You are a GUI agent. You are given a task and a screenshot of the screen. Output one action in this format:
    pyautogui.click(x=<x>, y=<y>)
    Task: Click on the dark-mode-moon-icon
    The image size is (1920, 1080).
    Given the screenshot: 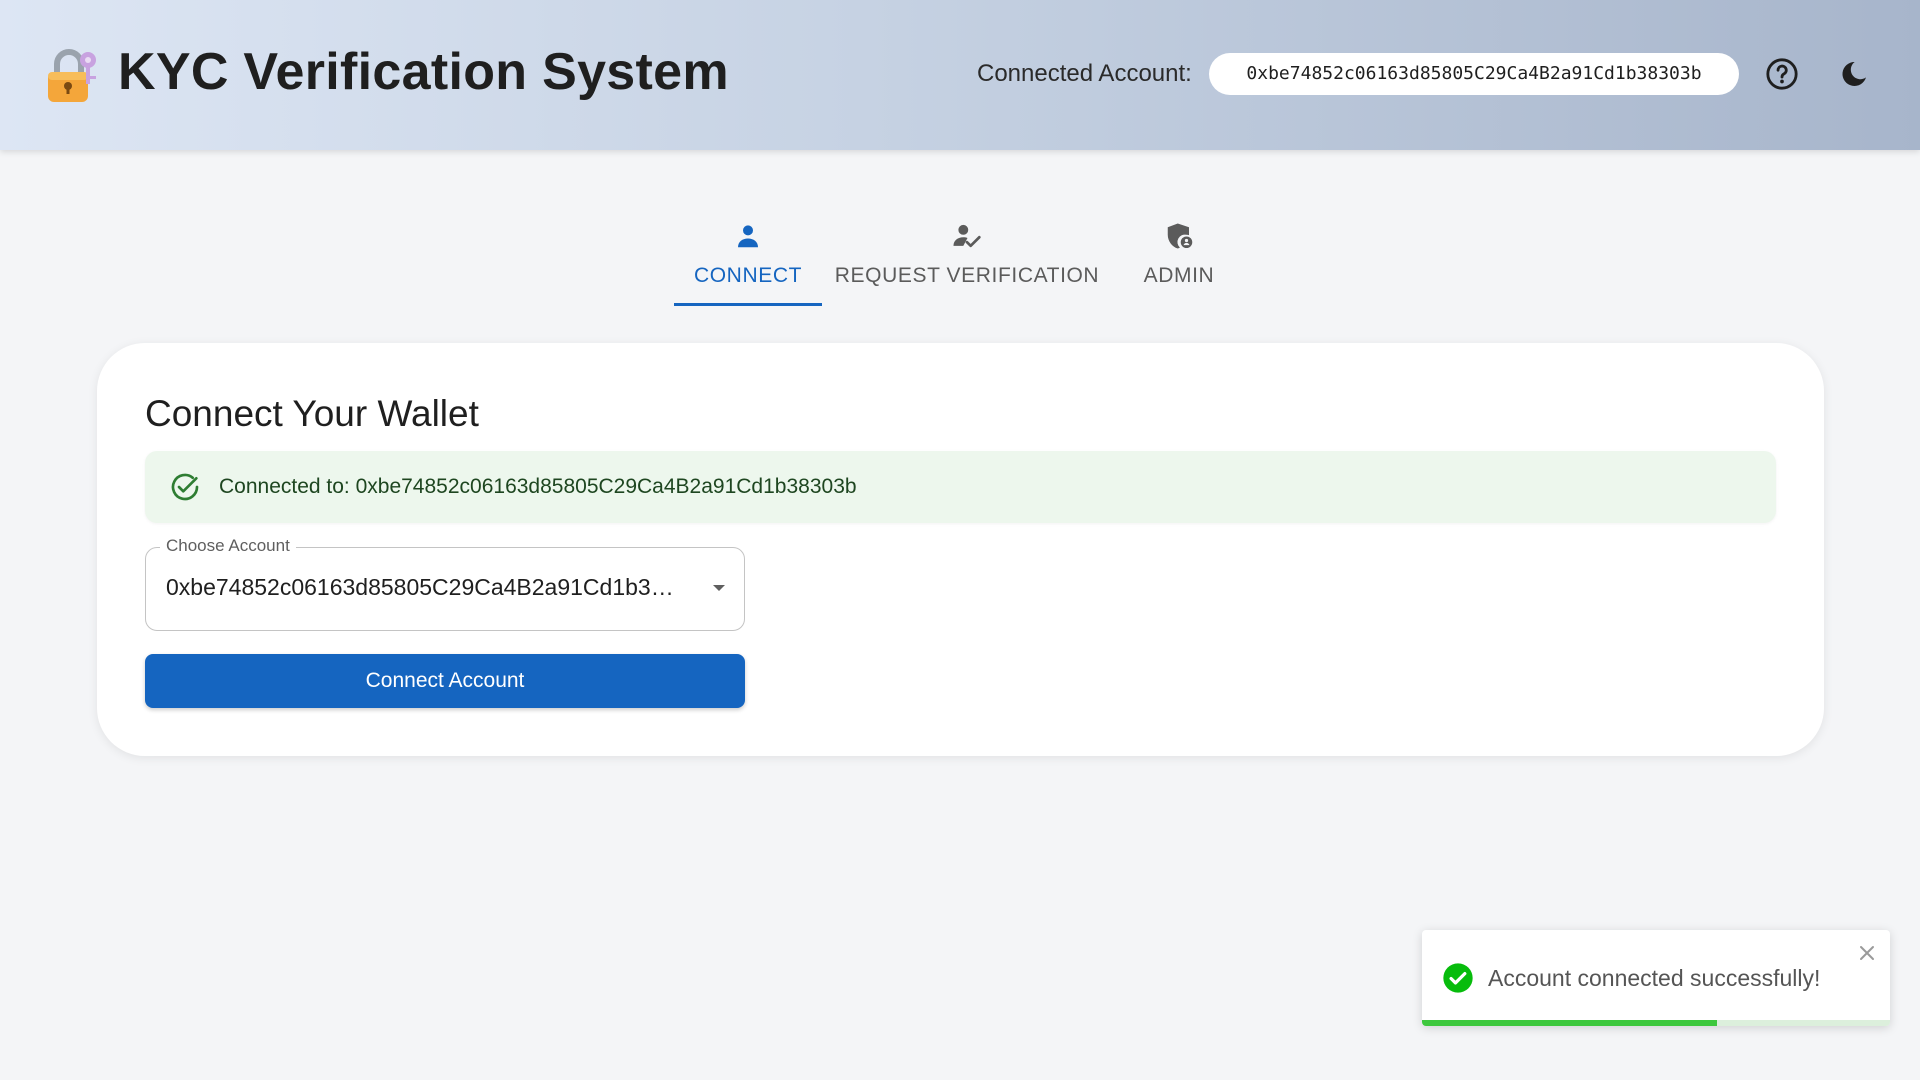 What is the action you would take?
    pyautogui.click(x=1854, y=73)
    